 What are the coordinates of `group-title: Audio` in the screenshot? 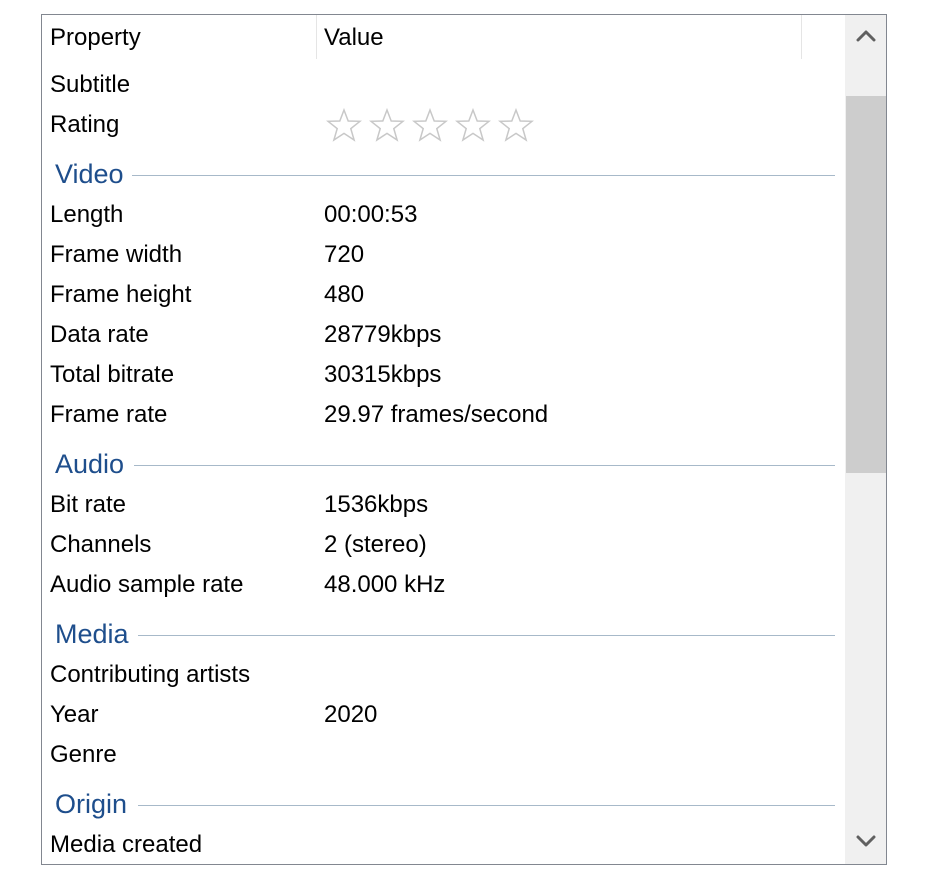 It's located at (90, 464).